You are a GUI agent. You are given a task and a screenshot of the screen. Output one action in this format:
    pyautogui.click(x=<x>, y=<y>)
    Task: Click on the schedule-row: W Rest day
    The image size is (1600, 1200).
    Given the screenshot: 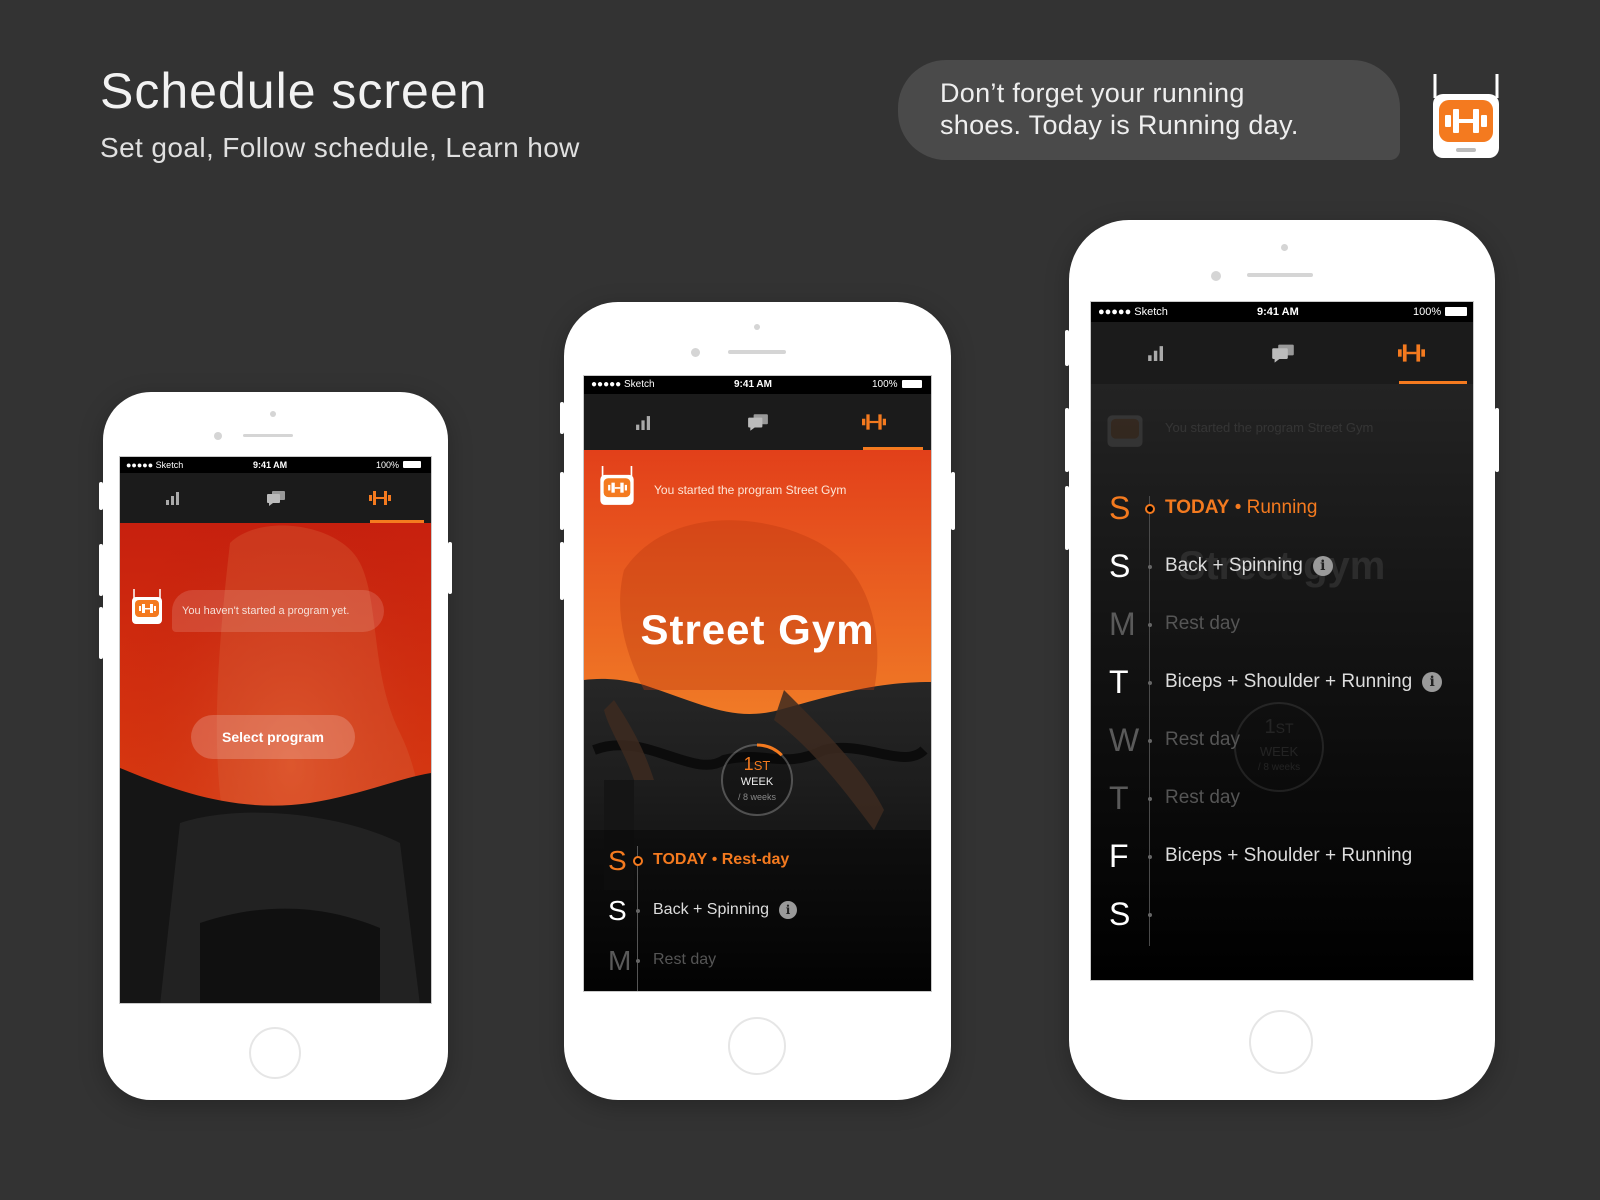 What is the action you would take?
    pyautogui.click(x=1282, y=741)
    